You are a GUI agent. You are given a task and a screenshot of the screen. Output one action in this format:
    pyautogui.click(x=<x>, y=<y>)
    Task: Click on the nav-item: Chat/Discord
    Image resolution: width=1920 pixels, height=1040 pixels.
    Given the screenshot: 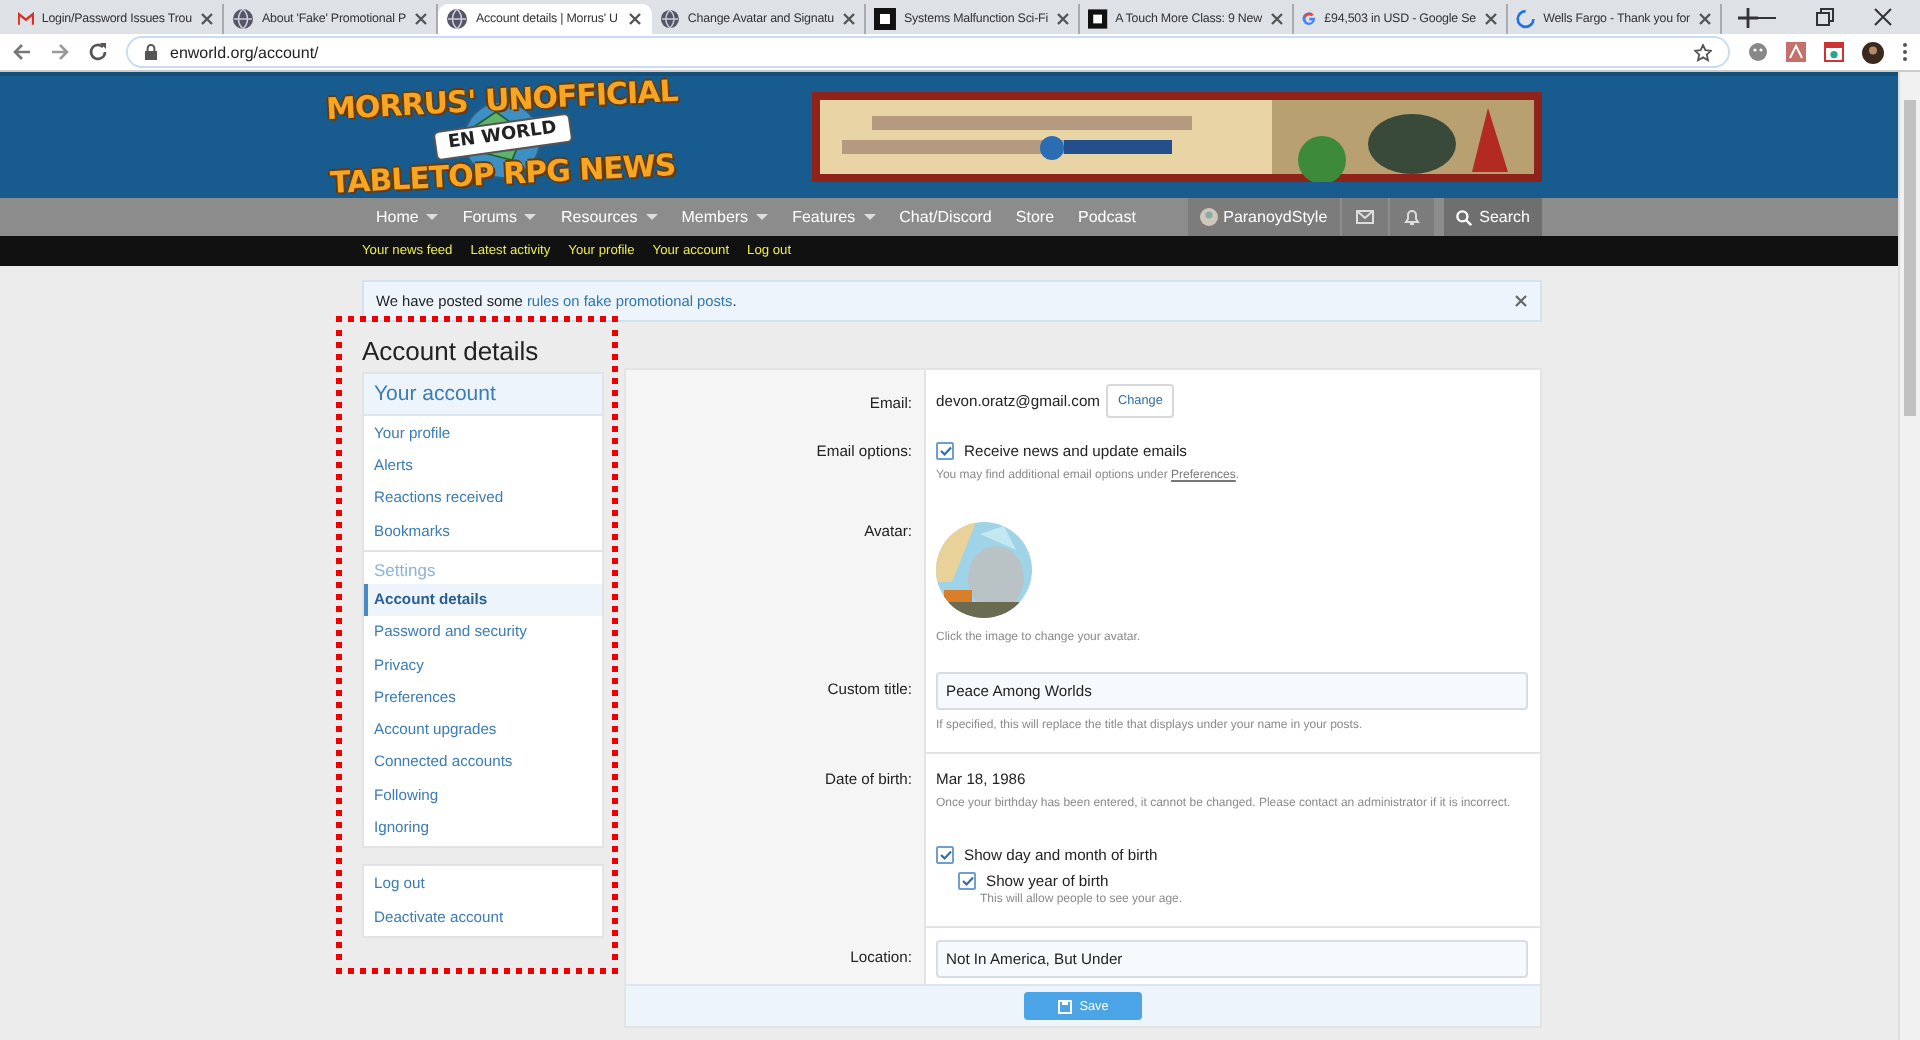 What is the action you would take?
    pyautogui.click(x=945, y=217)
    